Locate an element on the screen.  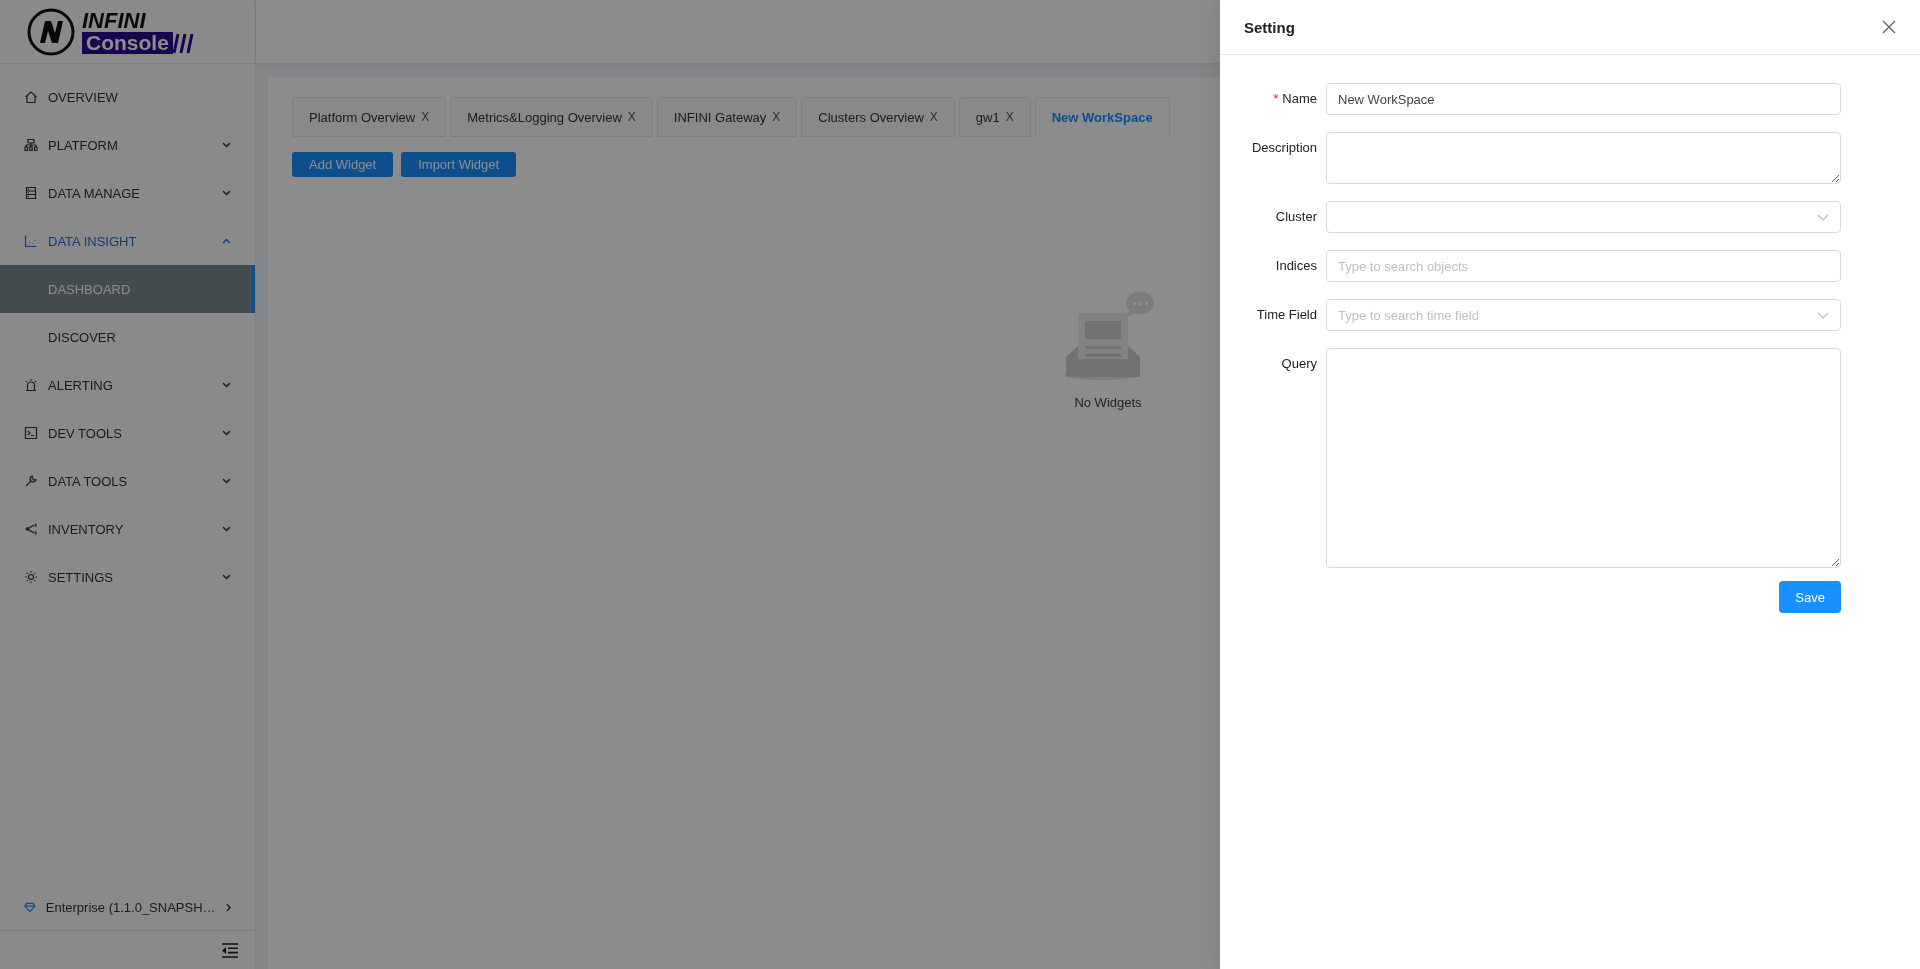
sidebar-item: DEV TOOLS is located at coordinates (127, 433).